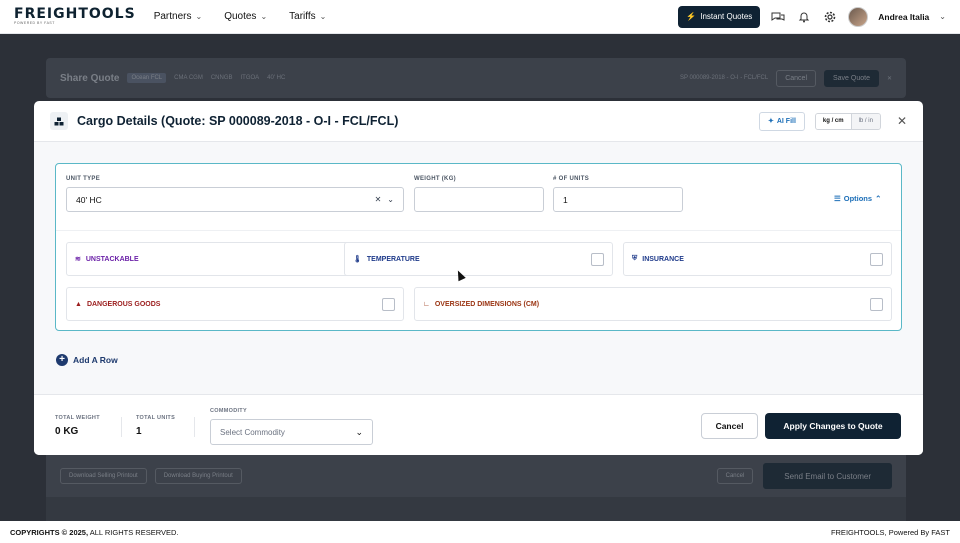  I want to click on lightning-icon: ⚡, so click(691, 16).